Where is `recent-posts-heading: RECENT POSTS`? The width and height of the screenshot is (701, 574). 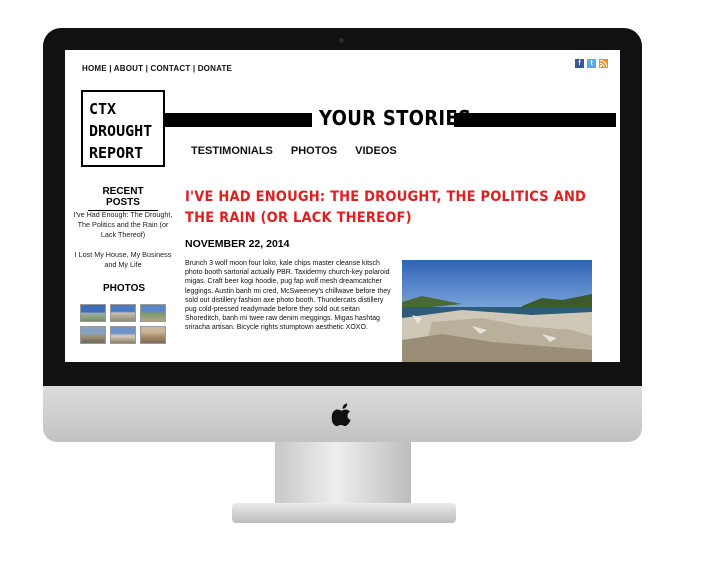
recent-posts-heading: RECENT POSTS is located at coordinates (123, 198).